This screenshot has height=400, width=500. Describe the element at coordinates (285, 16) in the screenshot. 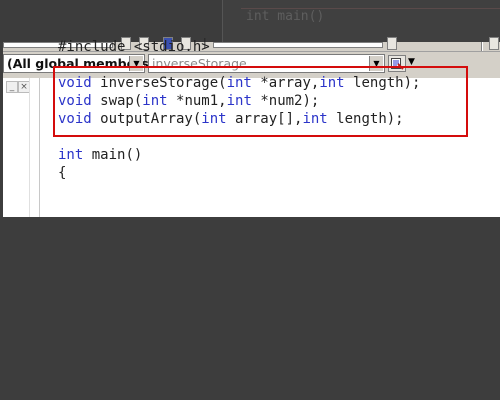

I see `ghost-code-line: int main()` at that location.